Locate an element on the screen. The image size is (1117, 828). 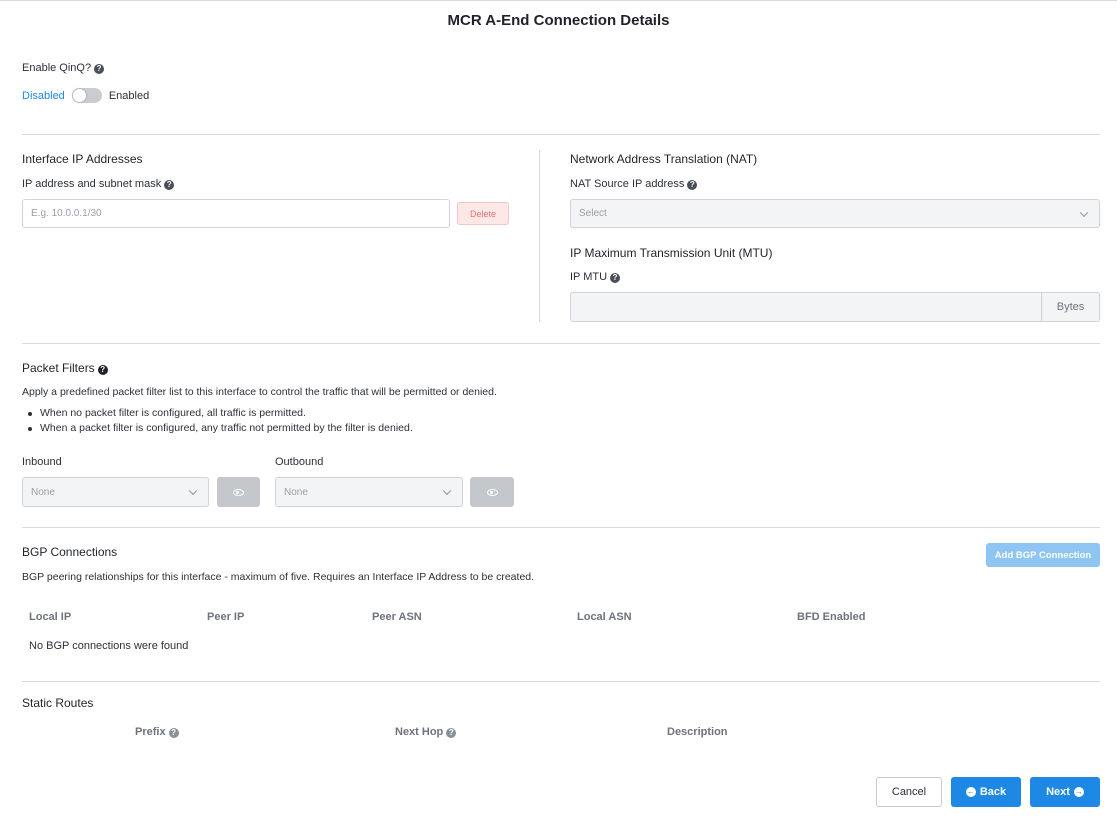
next-button: Next → is located at coordinates (1065, 792).